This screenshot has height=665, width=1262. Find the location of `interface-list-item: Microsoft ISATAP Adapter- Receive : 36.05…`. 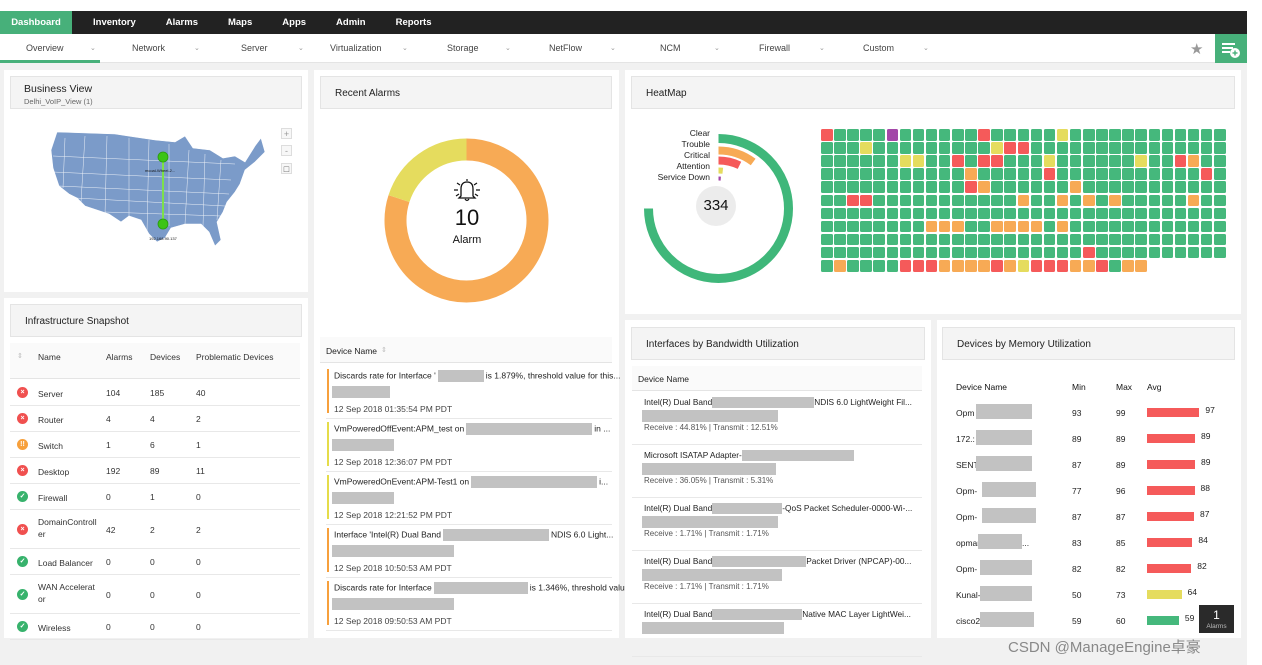

interface-list-item: Microsoft ISATAP Adapter- Receive : 36.05… is located at coordinates (777, 471).